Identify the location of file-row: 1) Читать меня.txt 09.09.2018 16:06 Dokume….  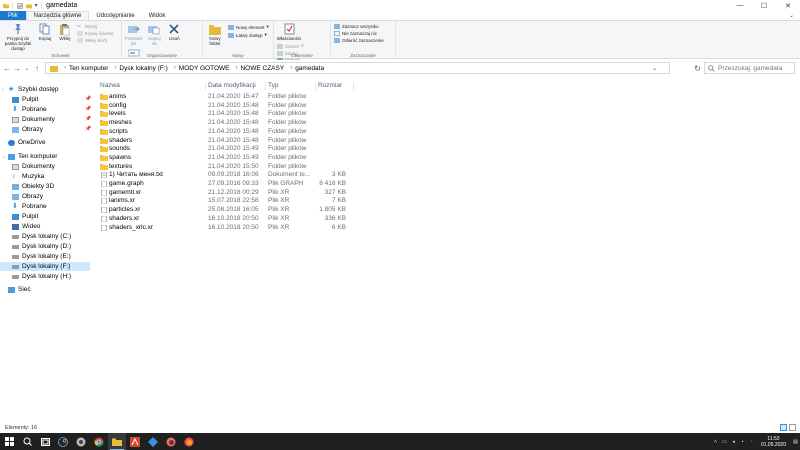
(225, 175).